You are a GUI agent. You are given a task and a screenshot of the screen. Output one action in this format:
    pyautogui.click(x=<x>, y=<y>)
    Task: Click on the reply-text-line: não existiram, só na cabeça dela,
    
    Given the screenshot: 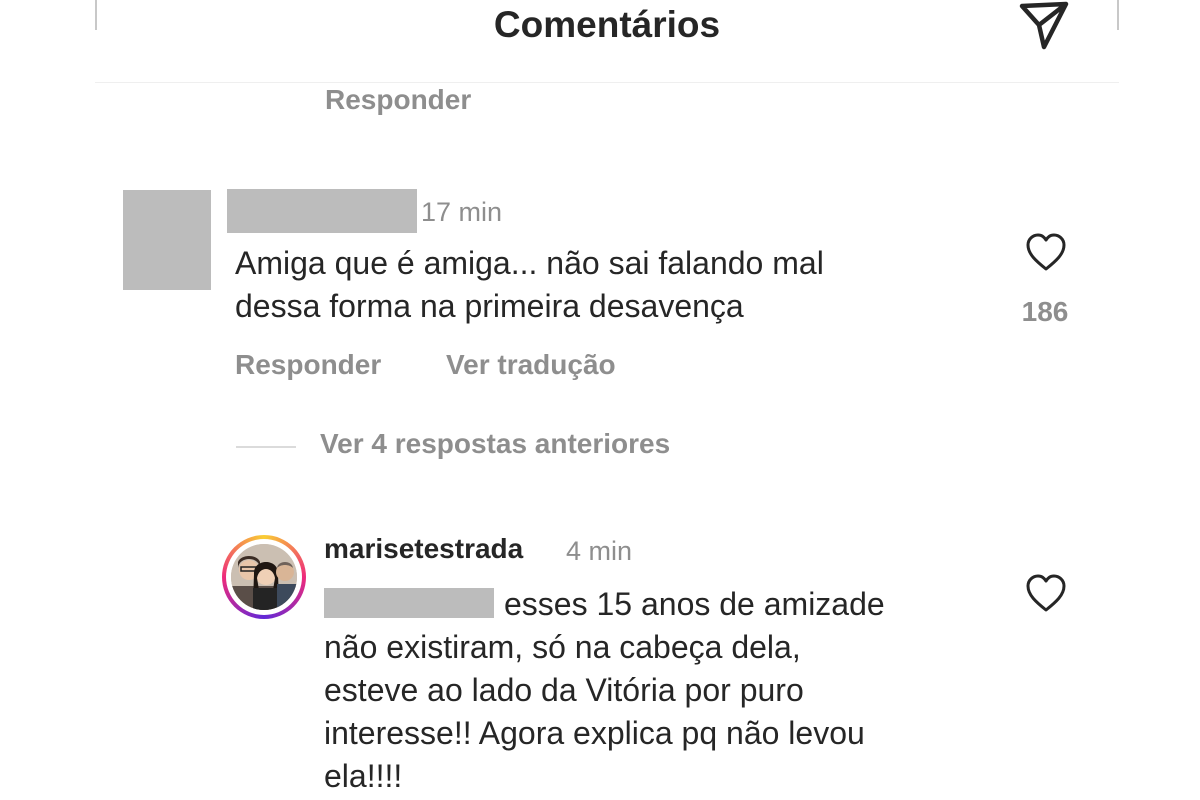 What is the action you would take?
    pyautogui.click(x=562, y=647)
    